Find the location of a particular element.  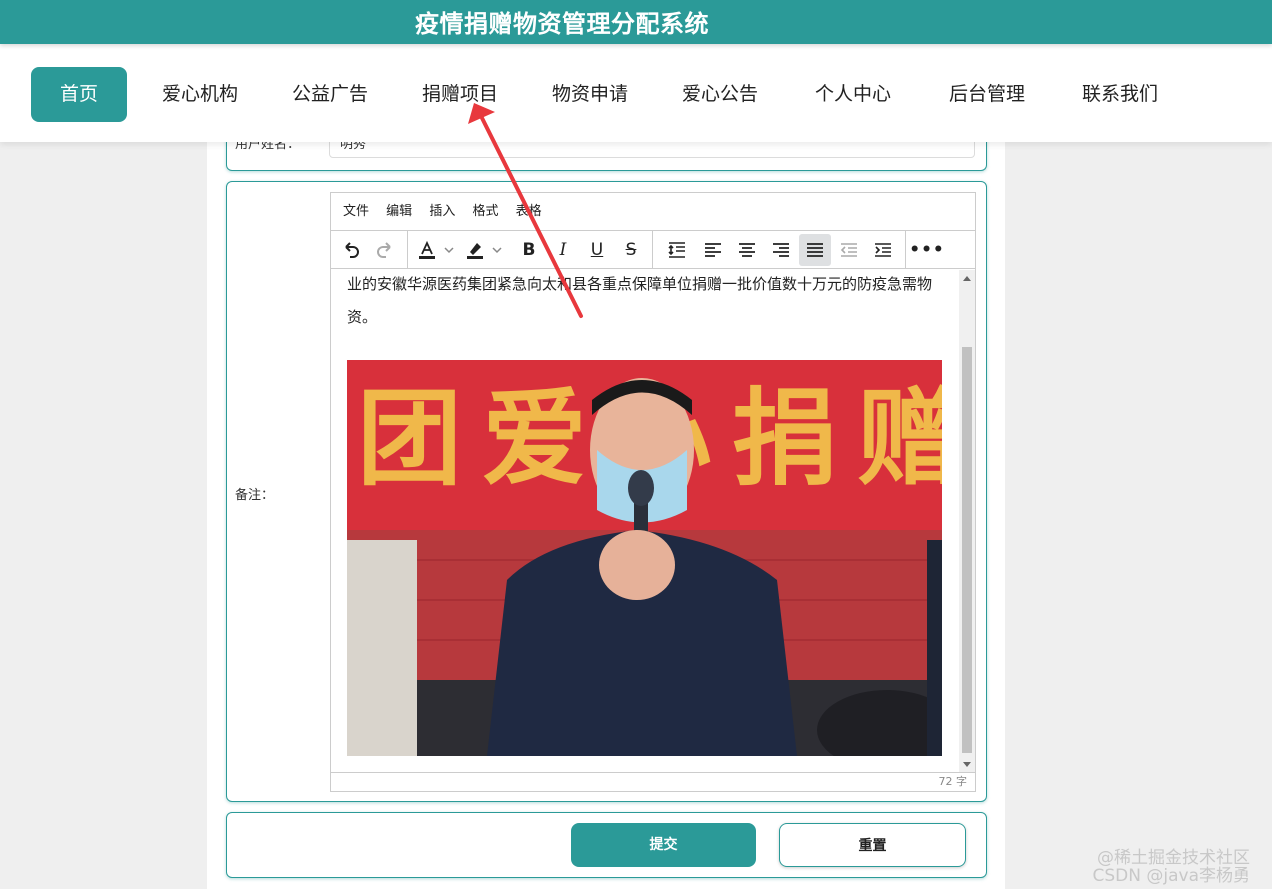

scroll-up-arrow-icon is located at coordinates (967, 278).